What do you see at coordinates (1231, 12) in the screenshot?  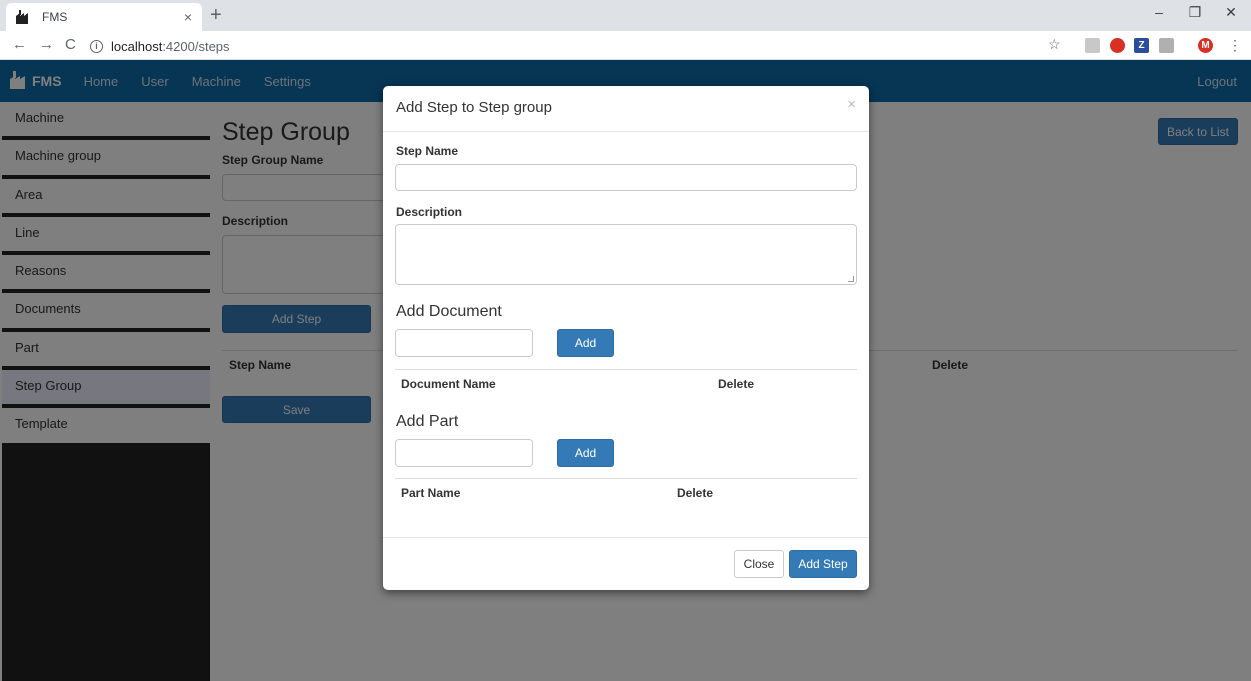 I see `window-close-icon: ✕` at bounding box center [1231, 12].